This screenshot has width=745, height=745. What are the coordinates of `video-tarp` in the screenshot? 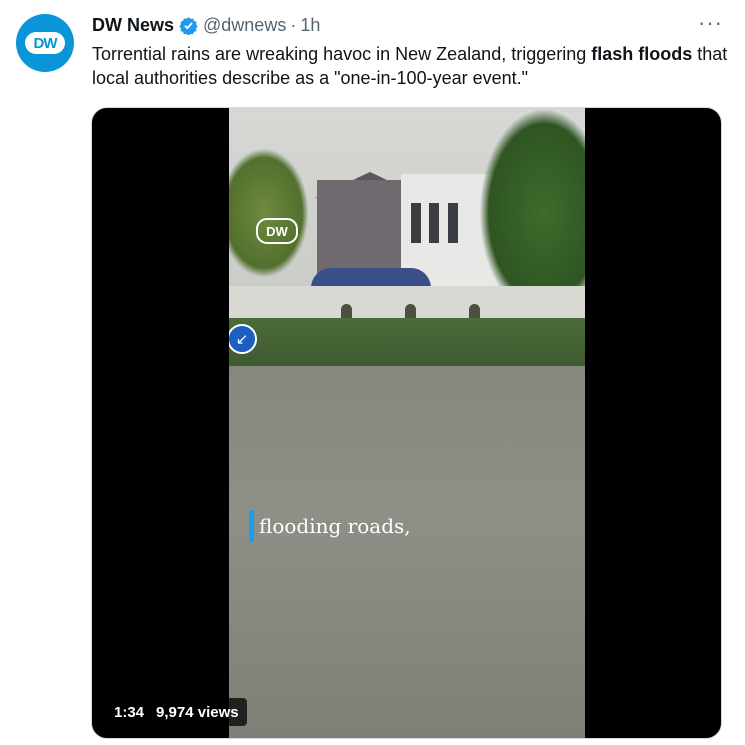 It's located at (371, 278).